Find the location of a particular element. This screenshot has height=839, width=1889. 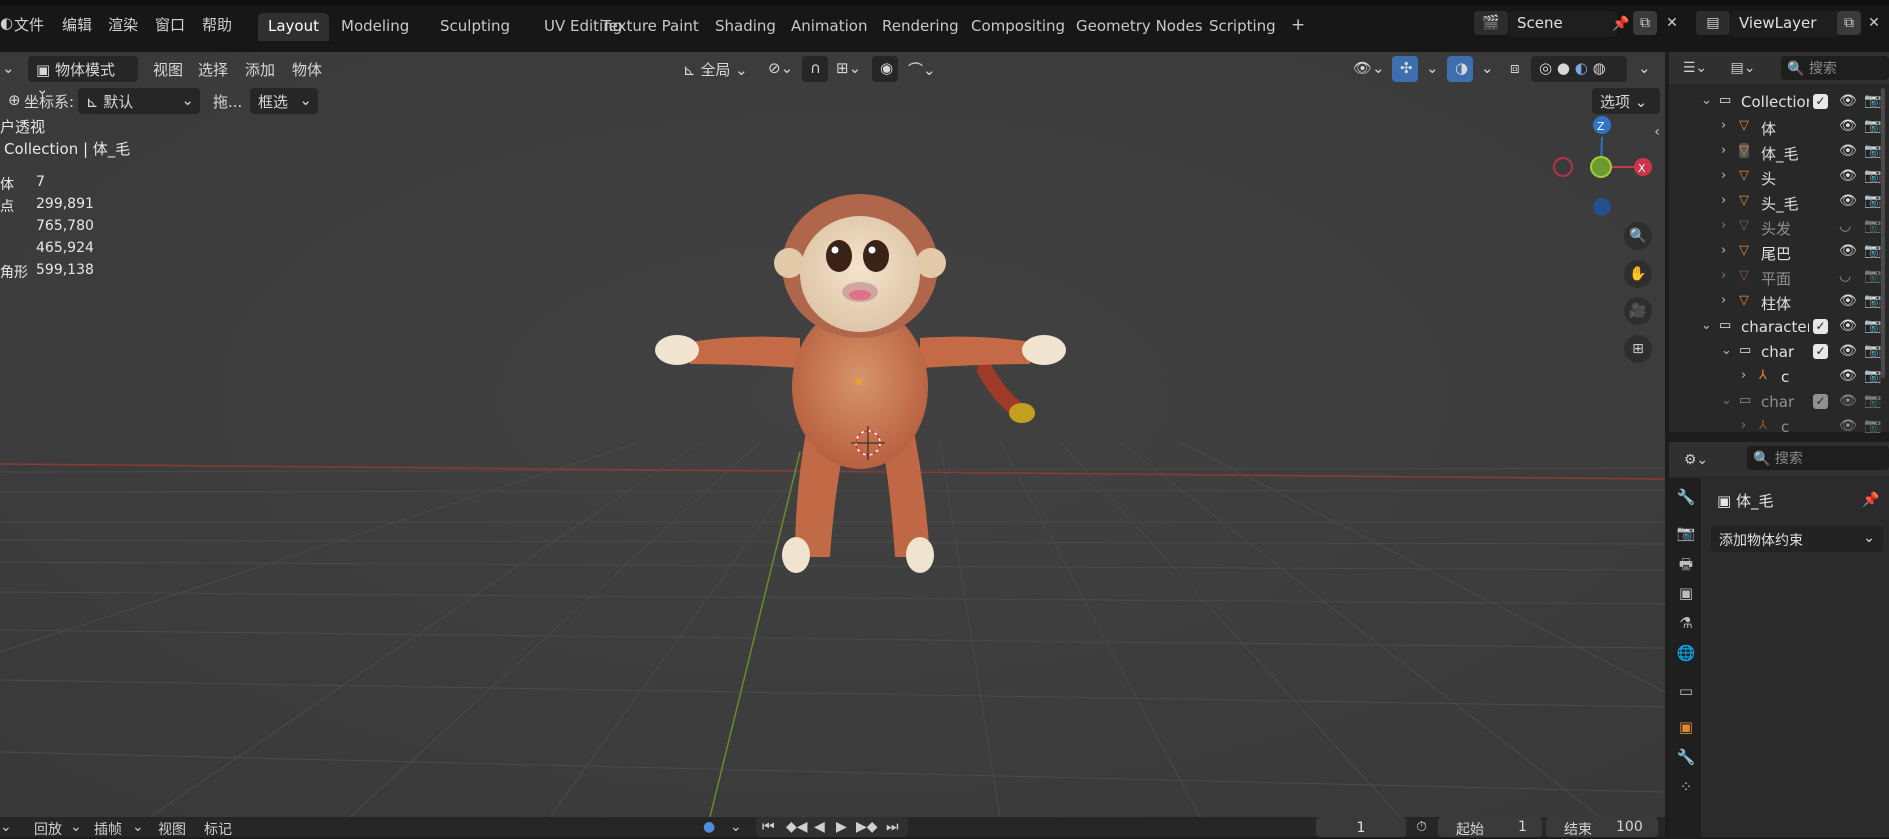

new-scene-icon: ⧉ is located at coordinates (1645, 23).